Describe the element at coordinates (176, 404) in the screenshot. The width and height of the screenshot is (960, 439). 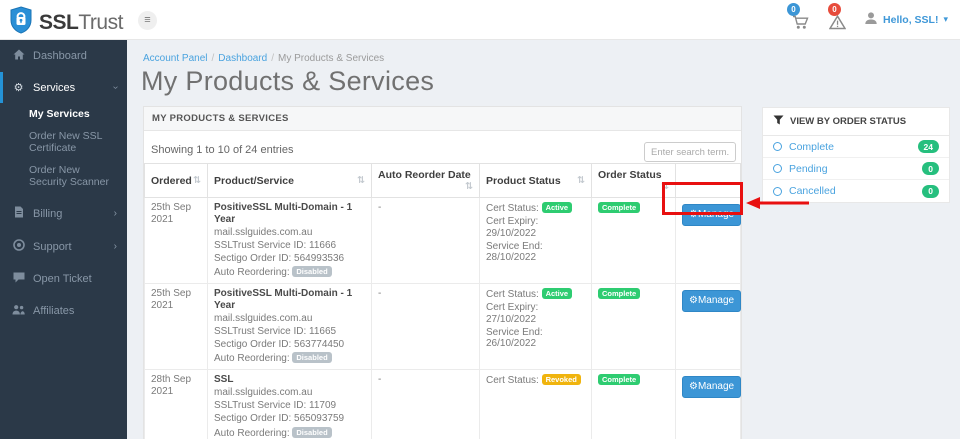
I see `ordered-cell: 28th Sep 2021` at that location.